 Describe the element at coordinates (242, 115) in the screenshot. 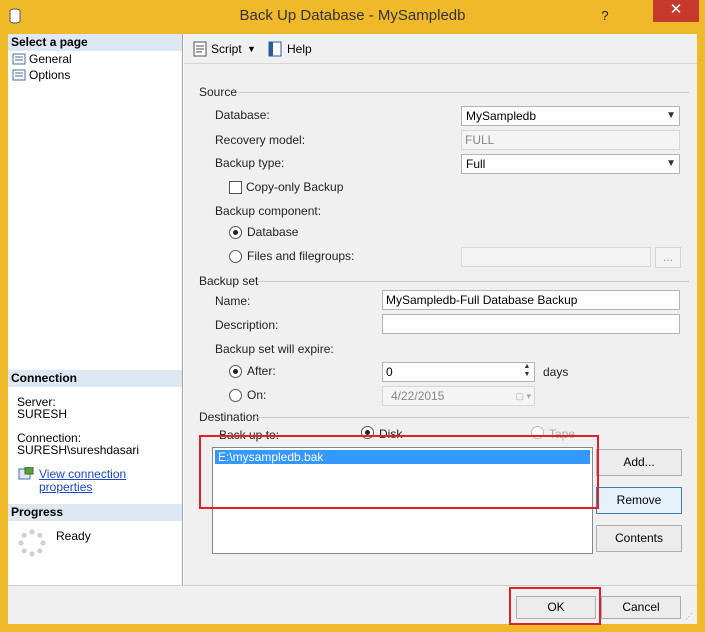

I see `database-label: Database:` at that location.